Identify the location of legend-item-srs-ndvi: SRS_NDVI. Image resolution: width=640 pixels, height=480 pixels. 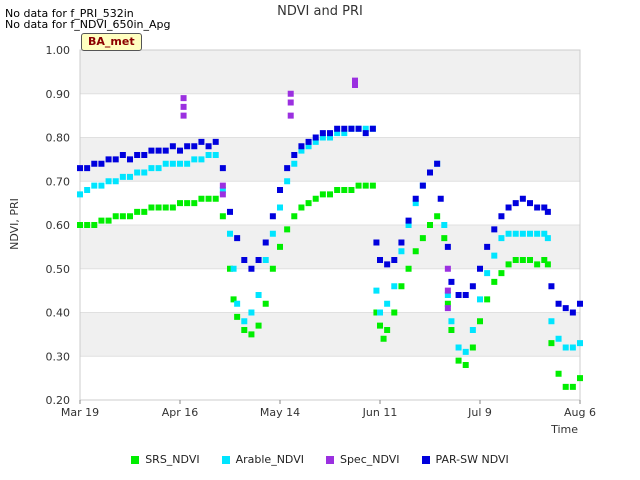
(165, 459).